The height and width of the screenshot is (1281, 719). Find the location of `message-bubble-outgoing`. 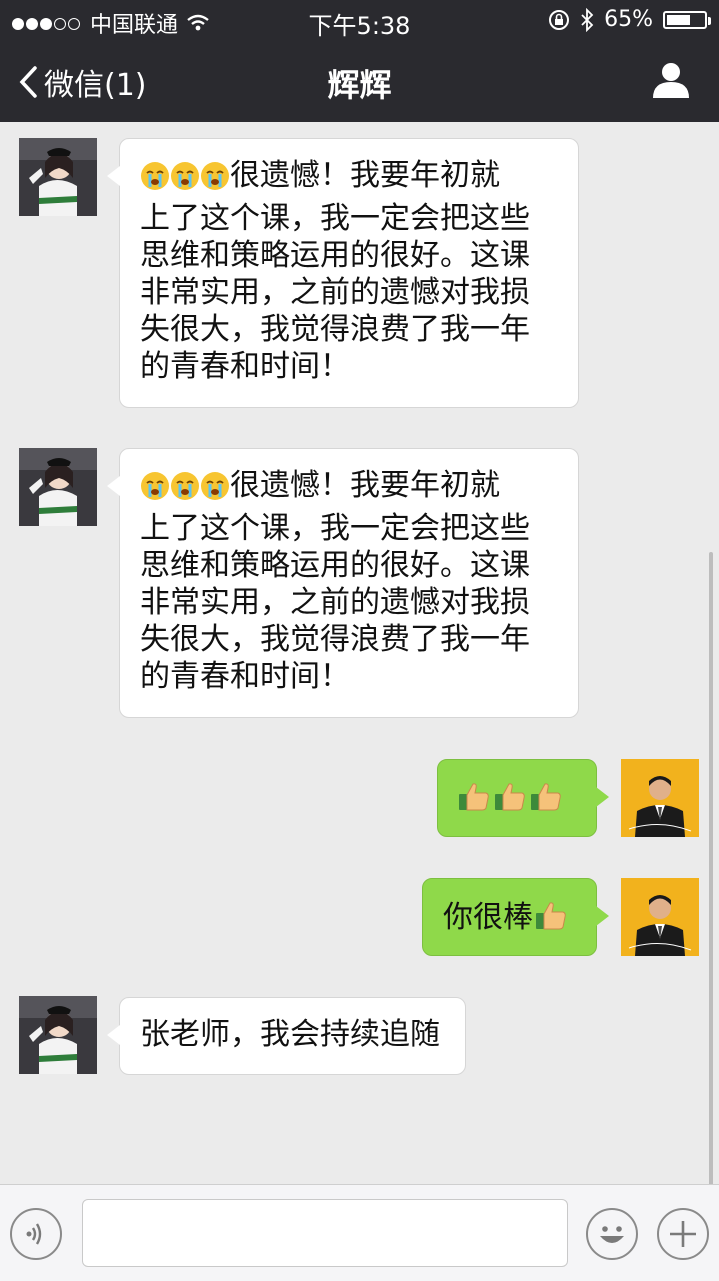

message-bubble-outgoing is located at coordinates (523, 798).